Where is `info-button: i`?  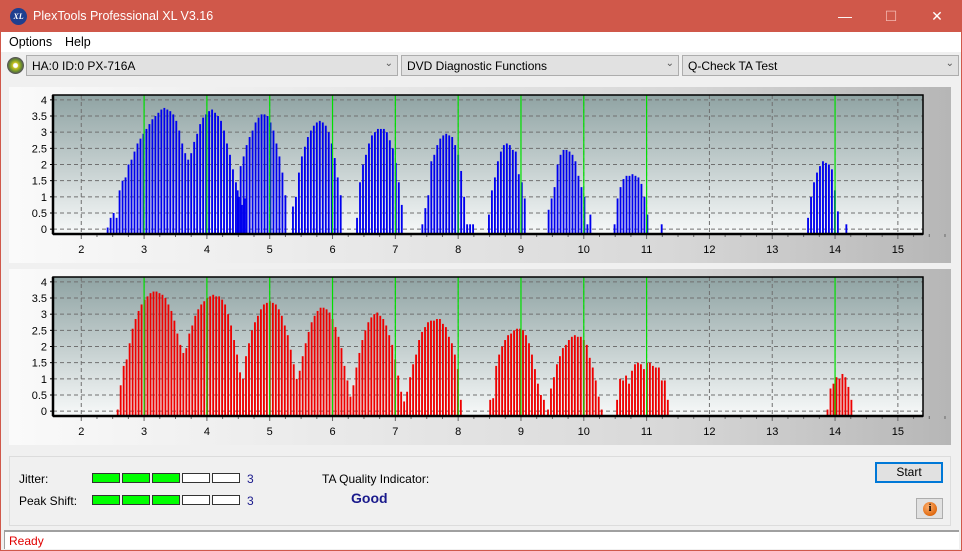 info-button: i is located at coordinates (929, 508).